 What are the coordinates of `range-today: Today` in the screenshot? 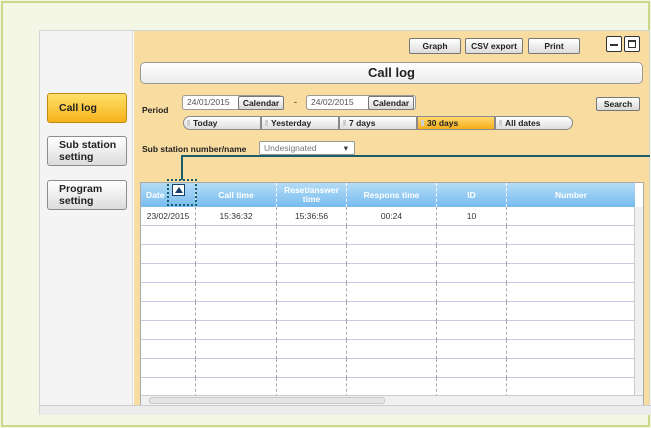 It's located at (222, 123).